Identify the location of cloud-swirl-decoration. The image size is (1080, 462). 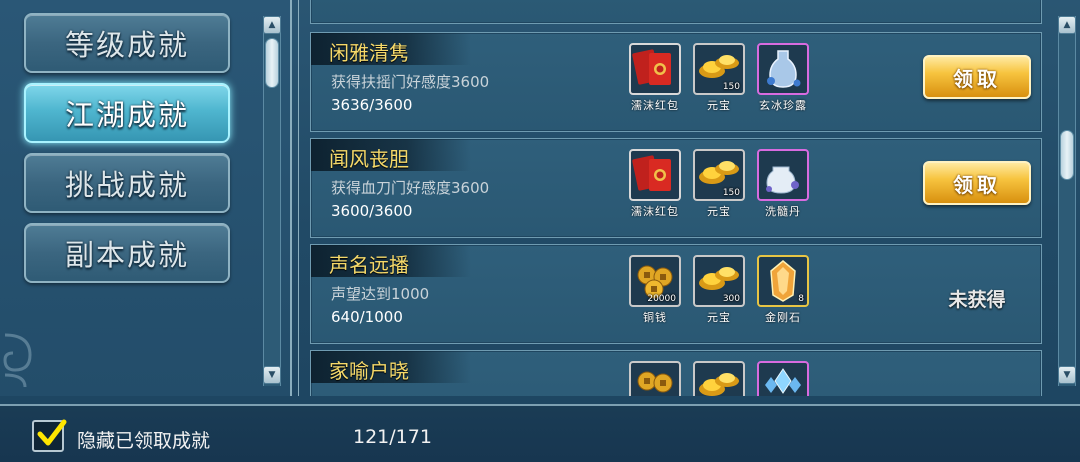
(17, 360).